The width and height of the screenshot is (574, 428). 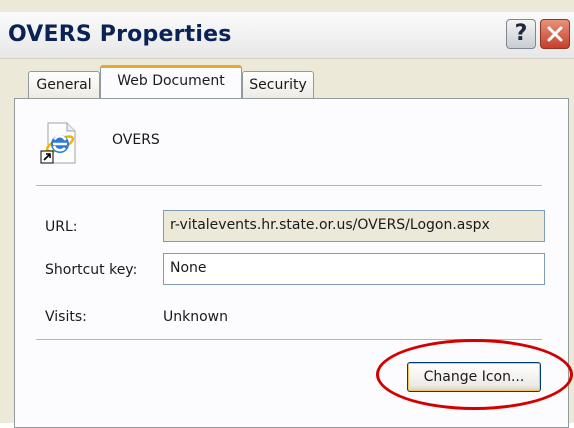 What do you see at coordinates (64, 85) in the screenshot?
I see `tab-general: General` at bounding box center [64, 85].